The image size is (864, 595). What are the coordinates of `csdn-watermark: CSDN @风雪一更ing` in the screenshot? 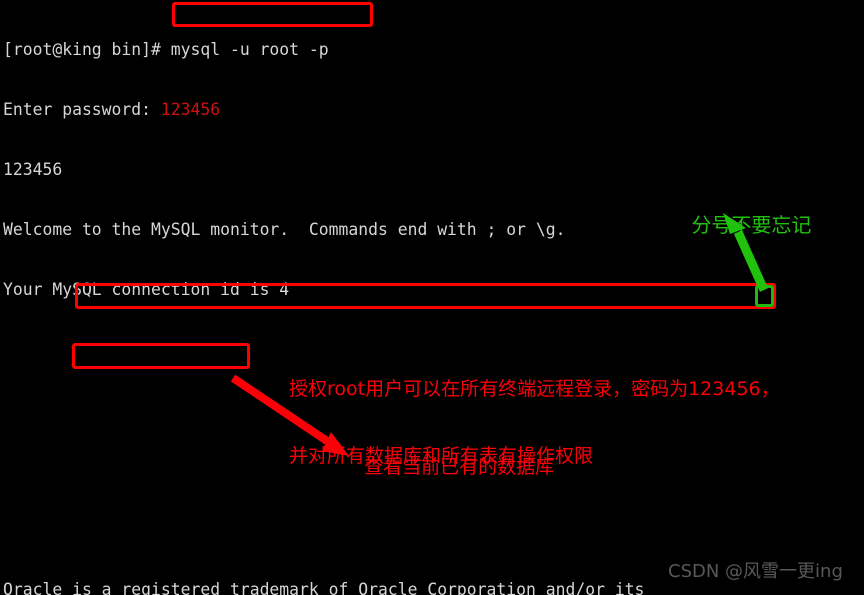 It's located at (755, 571).